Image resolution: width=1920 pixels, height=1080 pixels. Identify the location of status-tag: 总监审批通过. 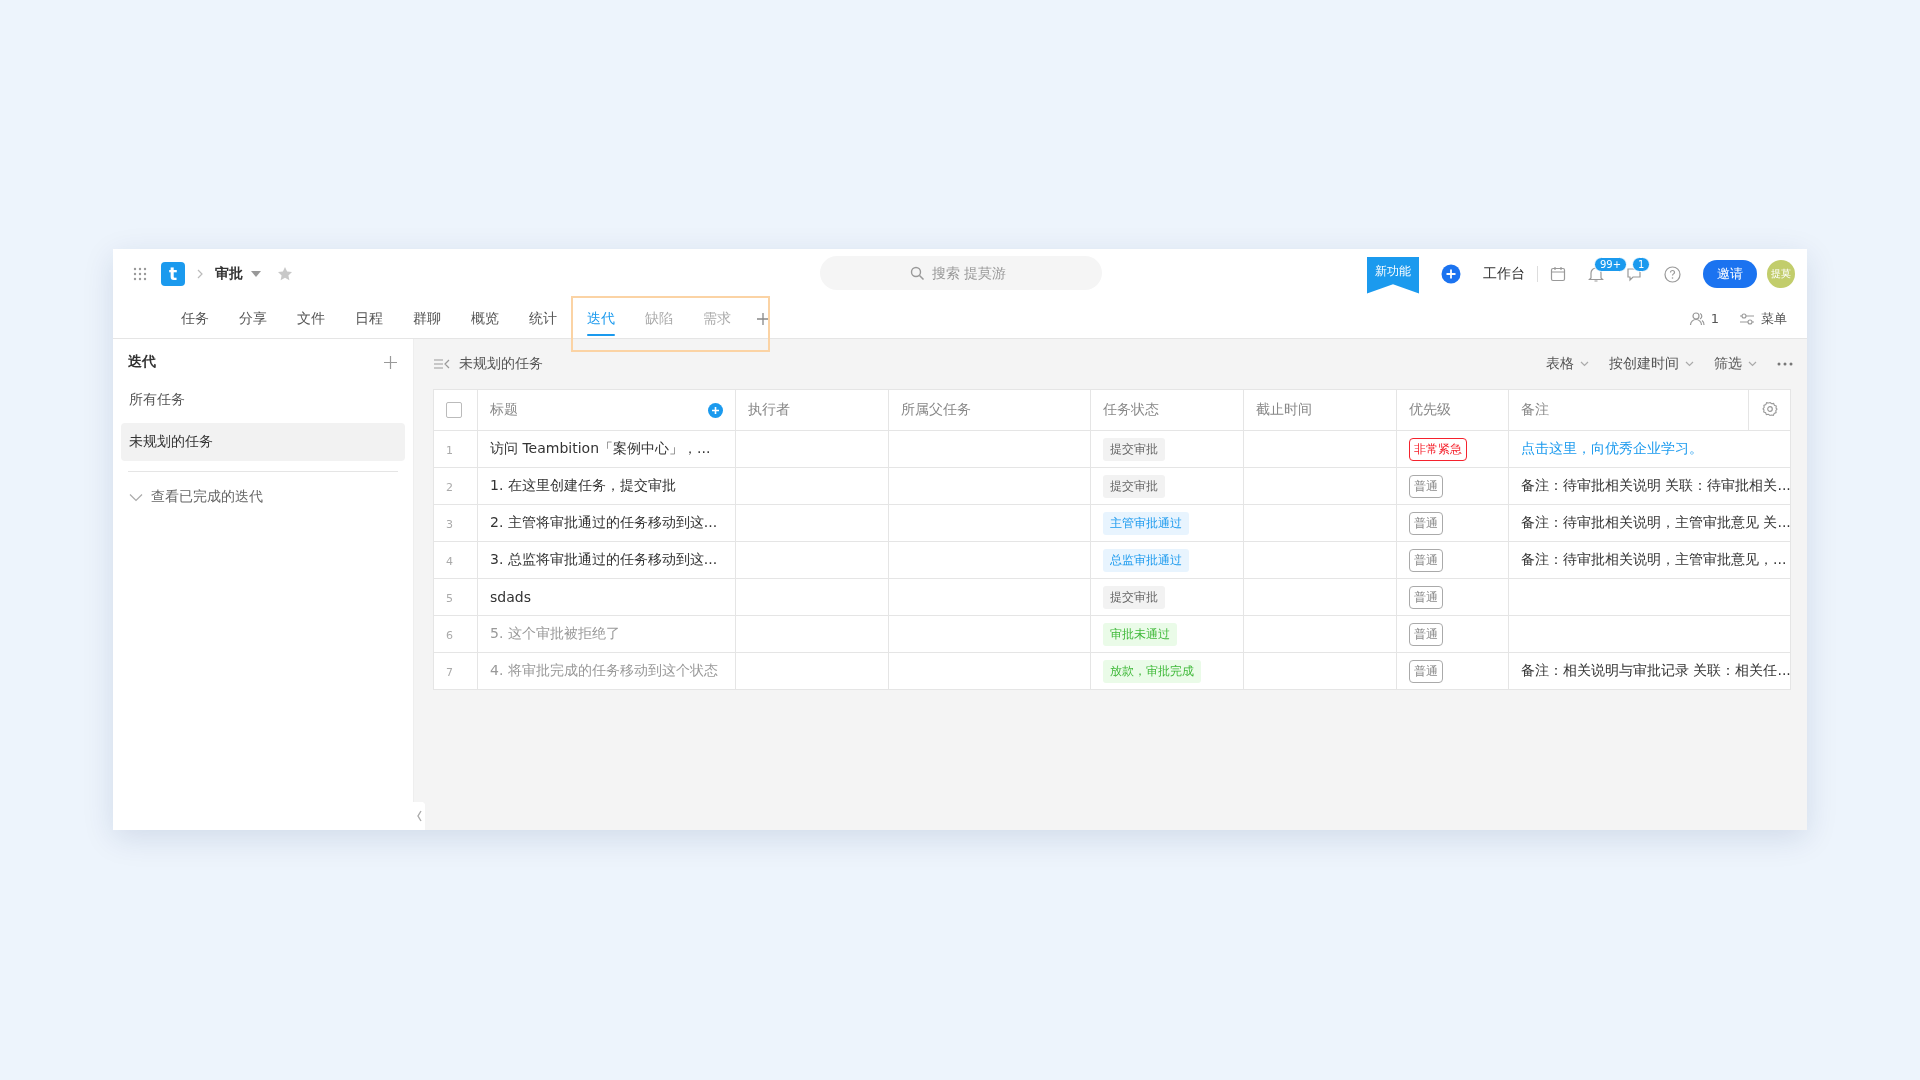
(1146, 560).